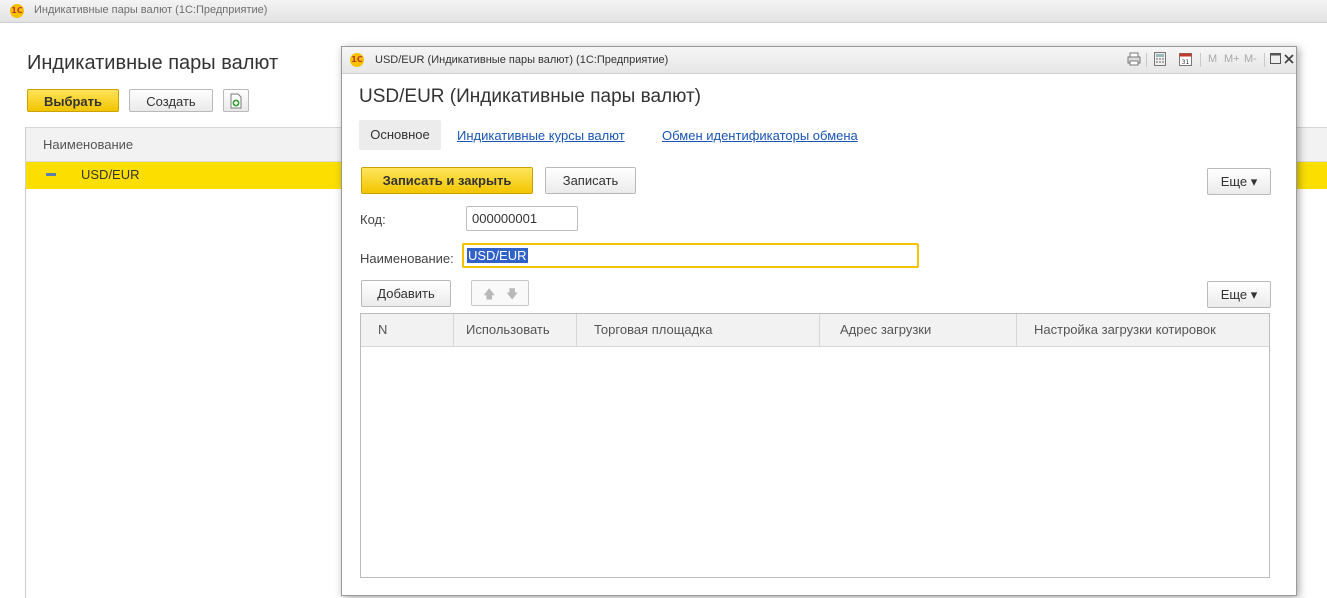  What do you see at coordinates (497, 255) in the screenshot?
I see `name-field-value: USD/EUR` at bounding box center [497, 255].